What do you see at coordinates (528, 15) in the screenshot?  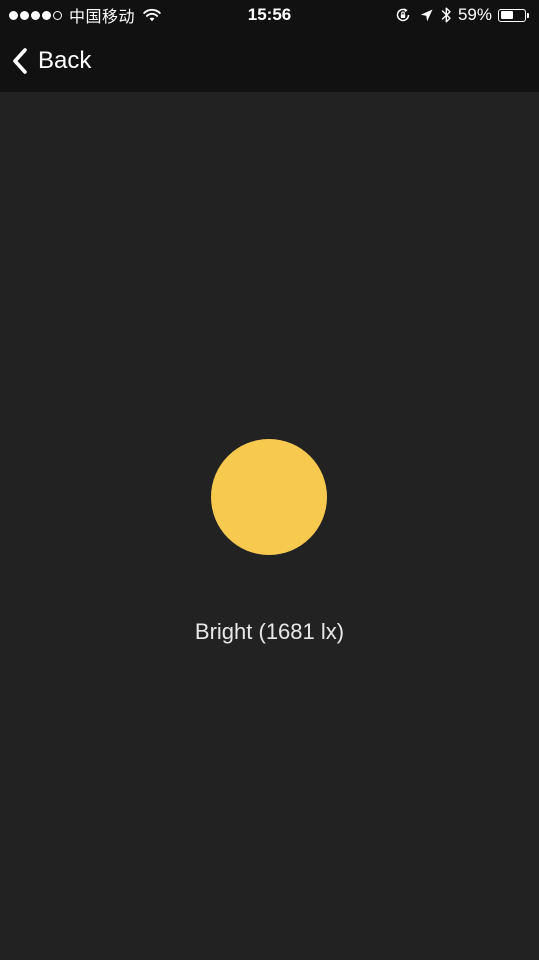 I see `battery-cap` at bounding box center [528, 15].